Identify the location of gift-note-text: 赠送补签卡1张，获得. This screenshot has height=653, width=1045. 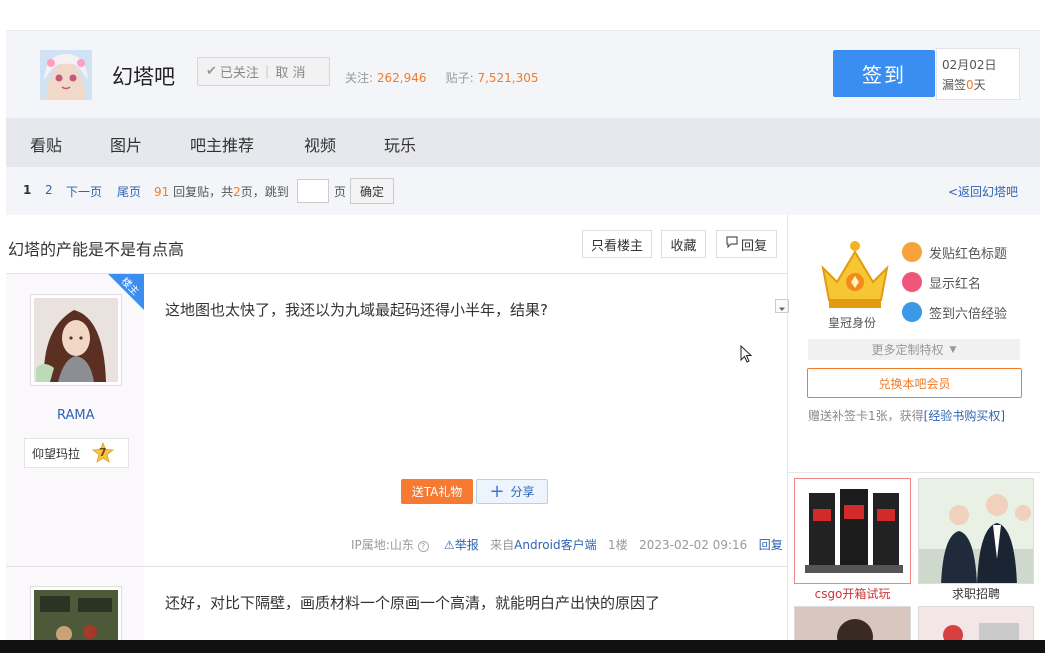
(866, 416).